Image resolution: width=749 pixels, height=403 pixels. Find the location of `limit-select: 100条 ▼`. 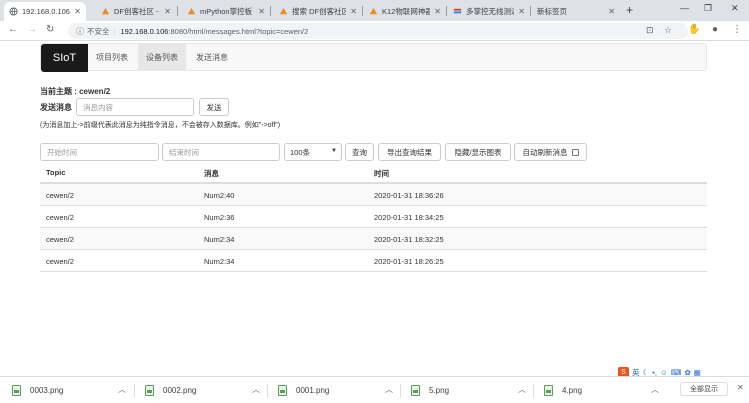

limit-select: 100条 ▼ is located at coordinates (313, 152).